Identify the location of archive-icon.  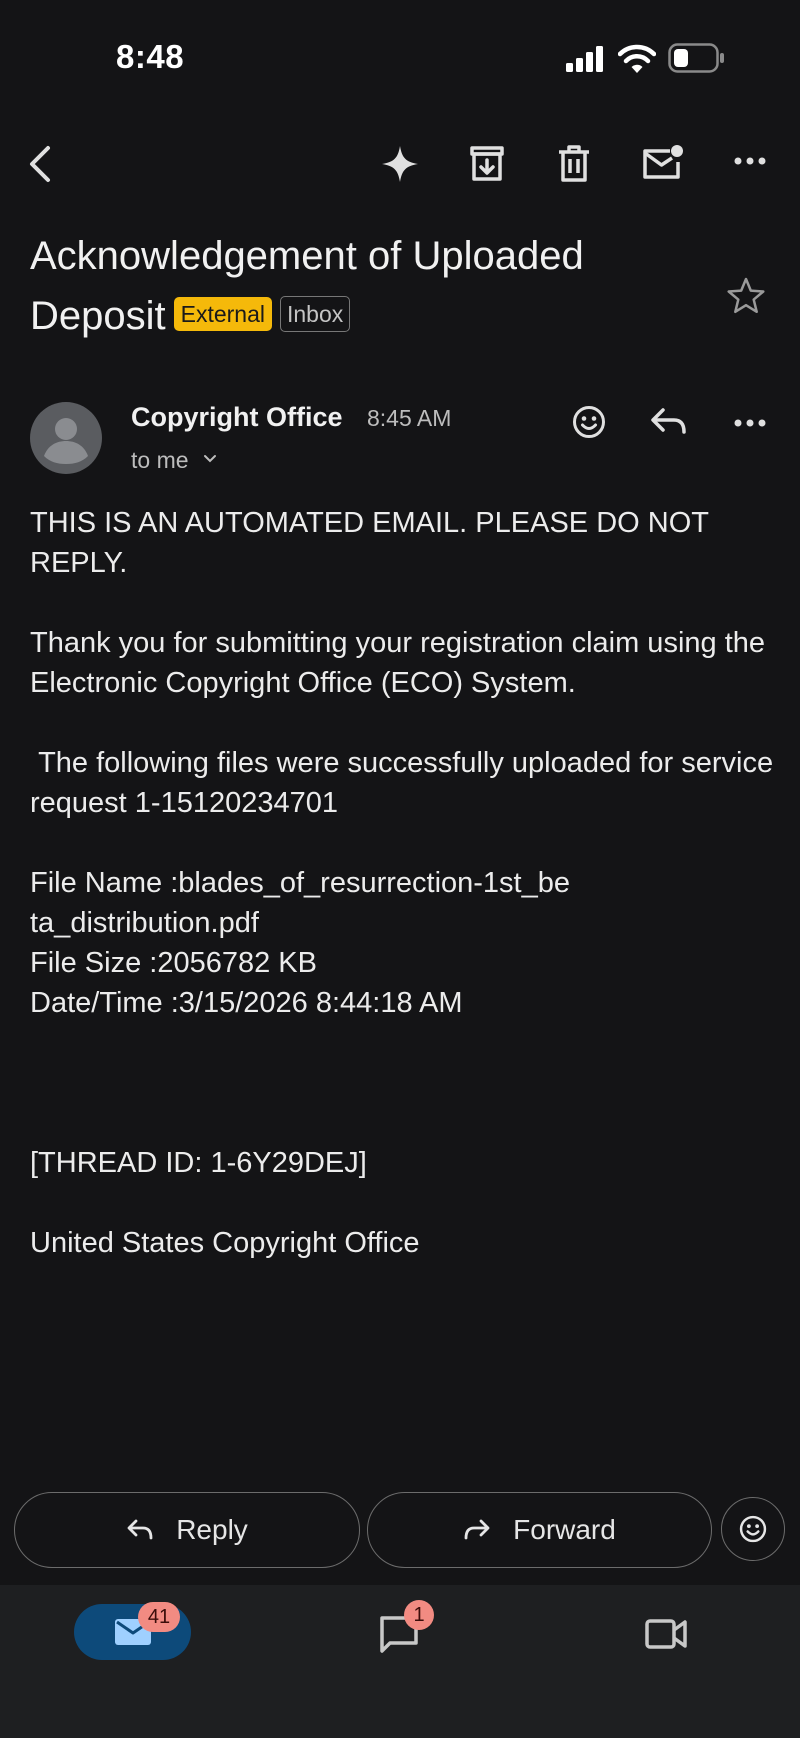
(487, 163).